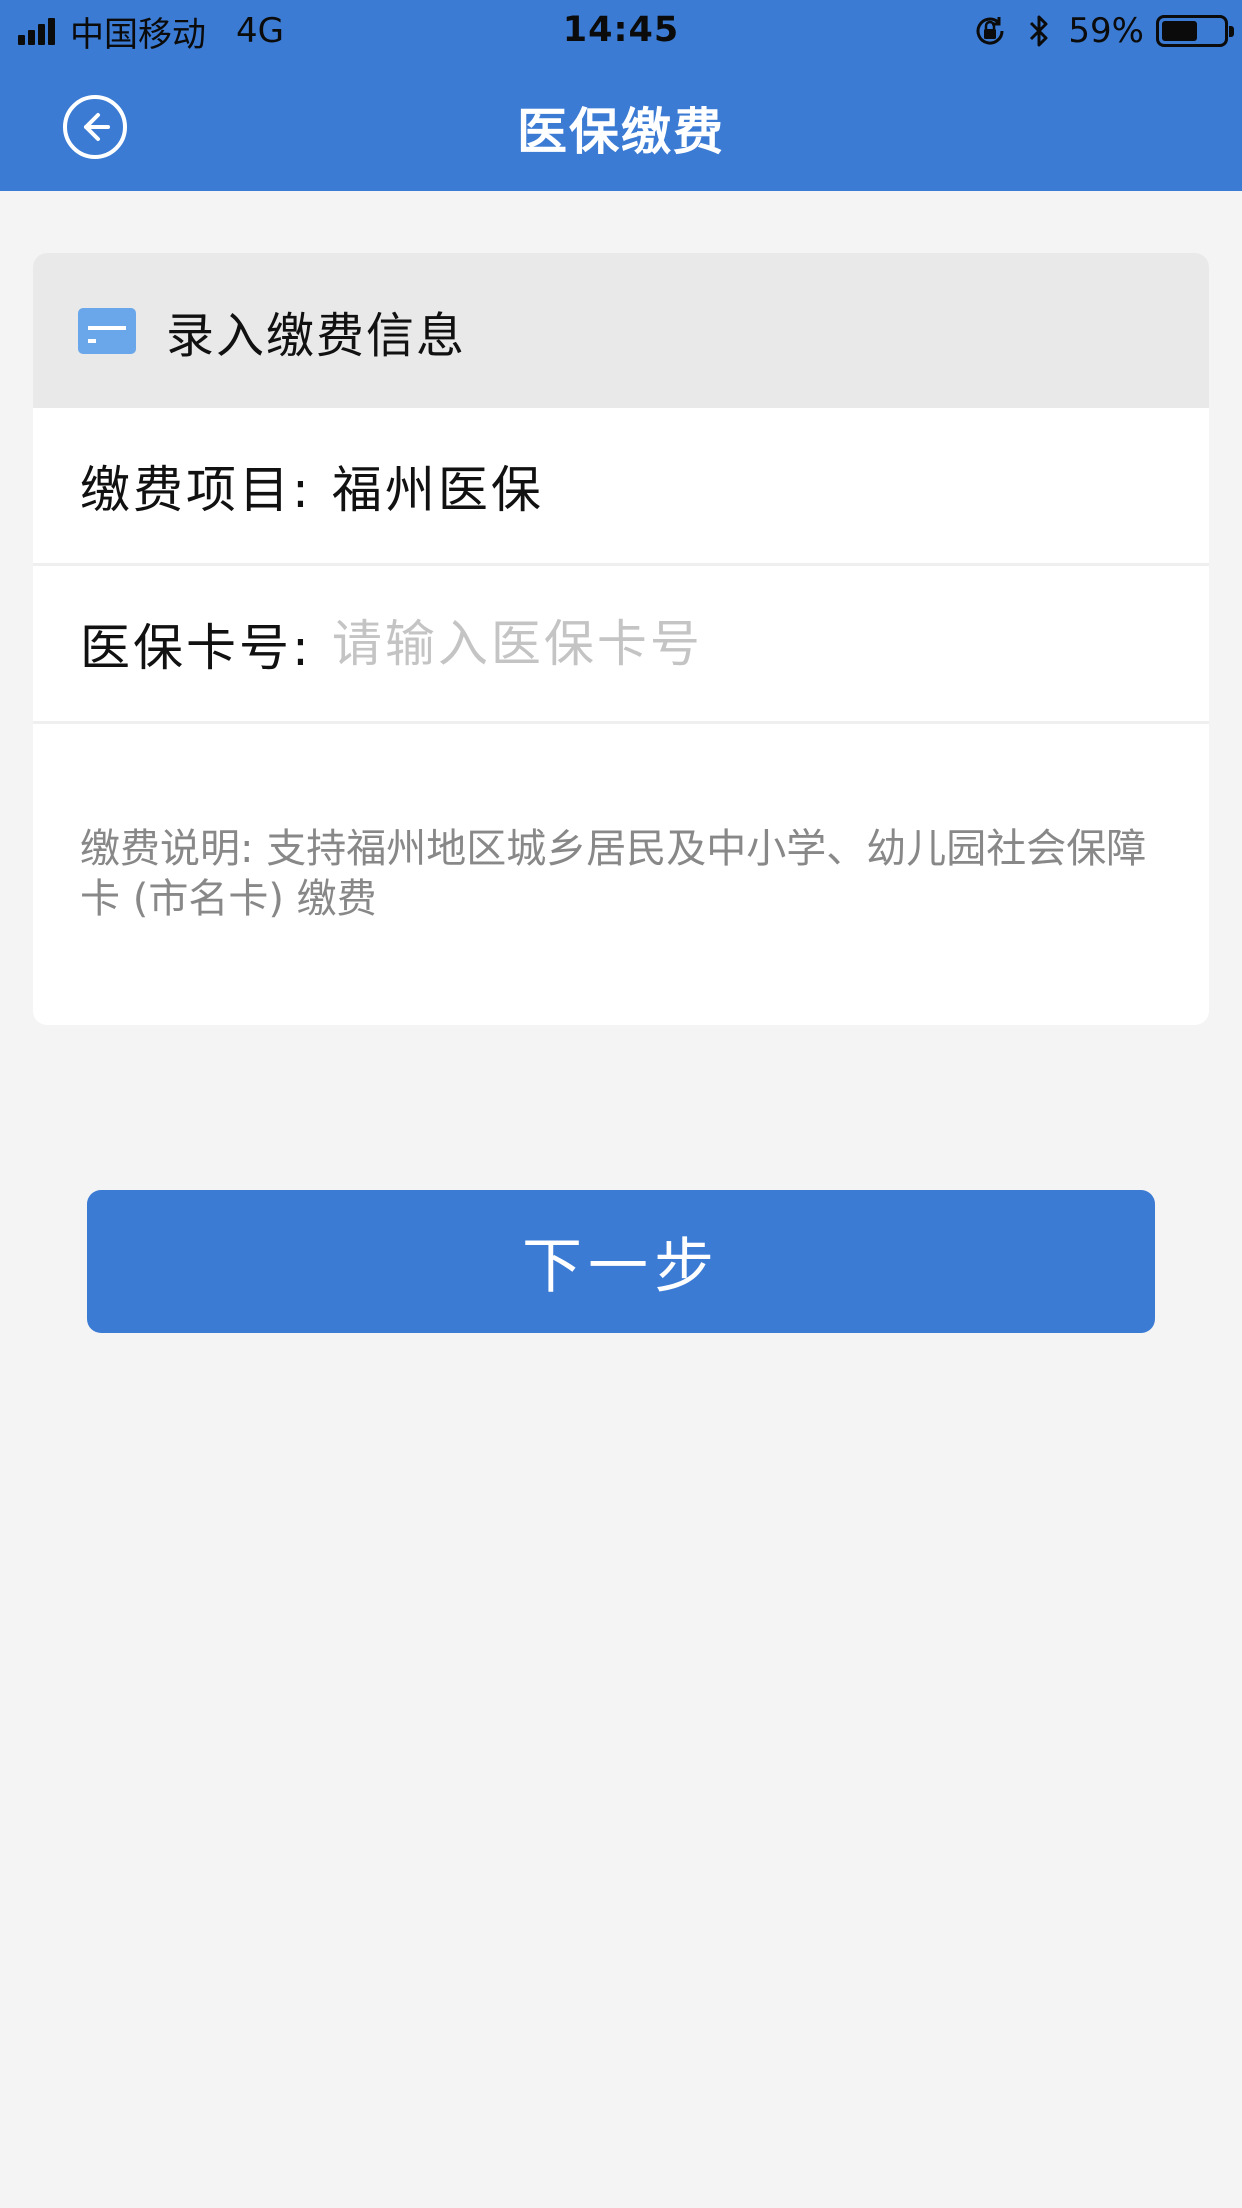  Describe the element at coordinates (1179, 31) in the screenshot. I see `battery-level` at that location.